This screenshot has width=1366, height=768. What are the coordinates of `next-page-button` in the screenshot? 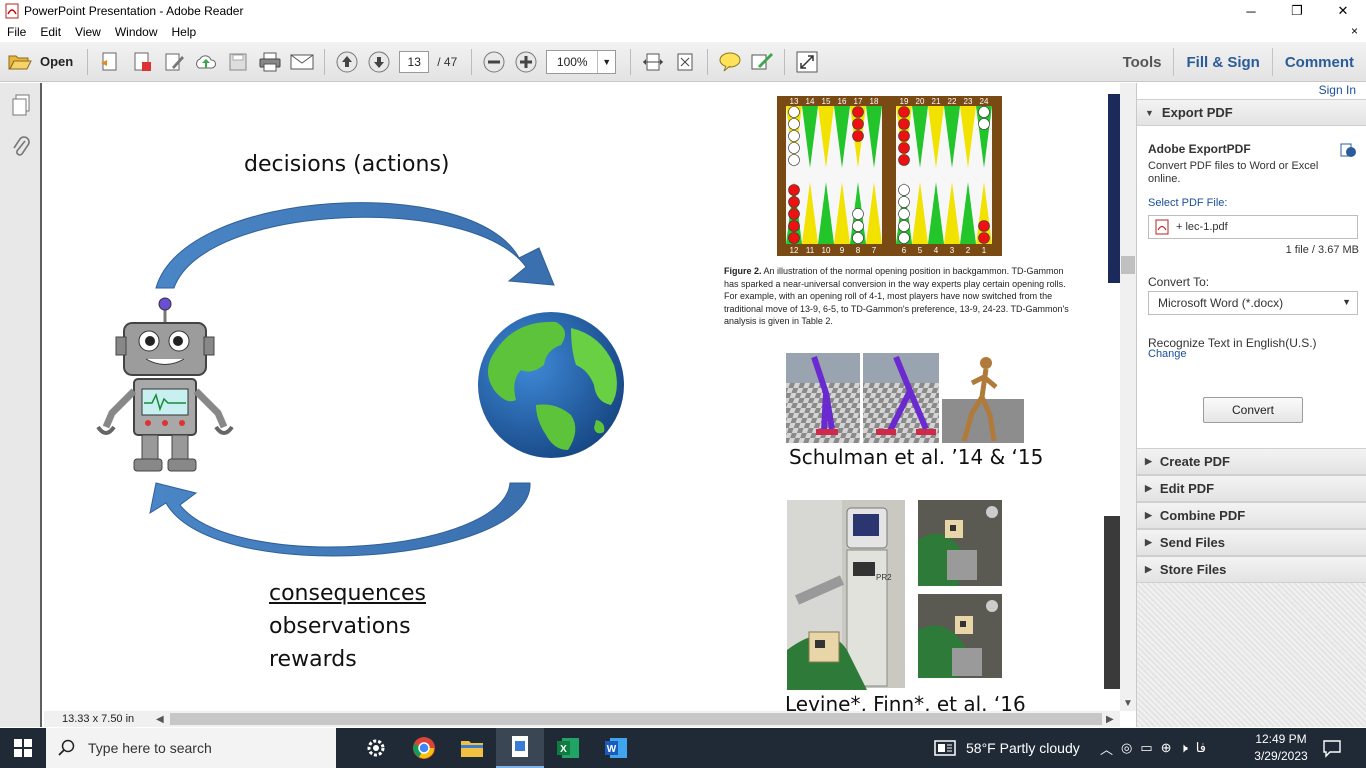 It's located at (379, 62).